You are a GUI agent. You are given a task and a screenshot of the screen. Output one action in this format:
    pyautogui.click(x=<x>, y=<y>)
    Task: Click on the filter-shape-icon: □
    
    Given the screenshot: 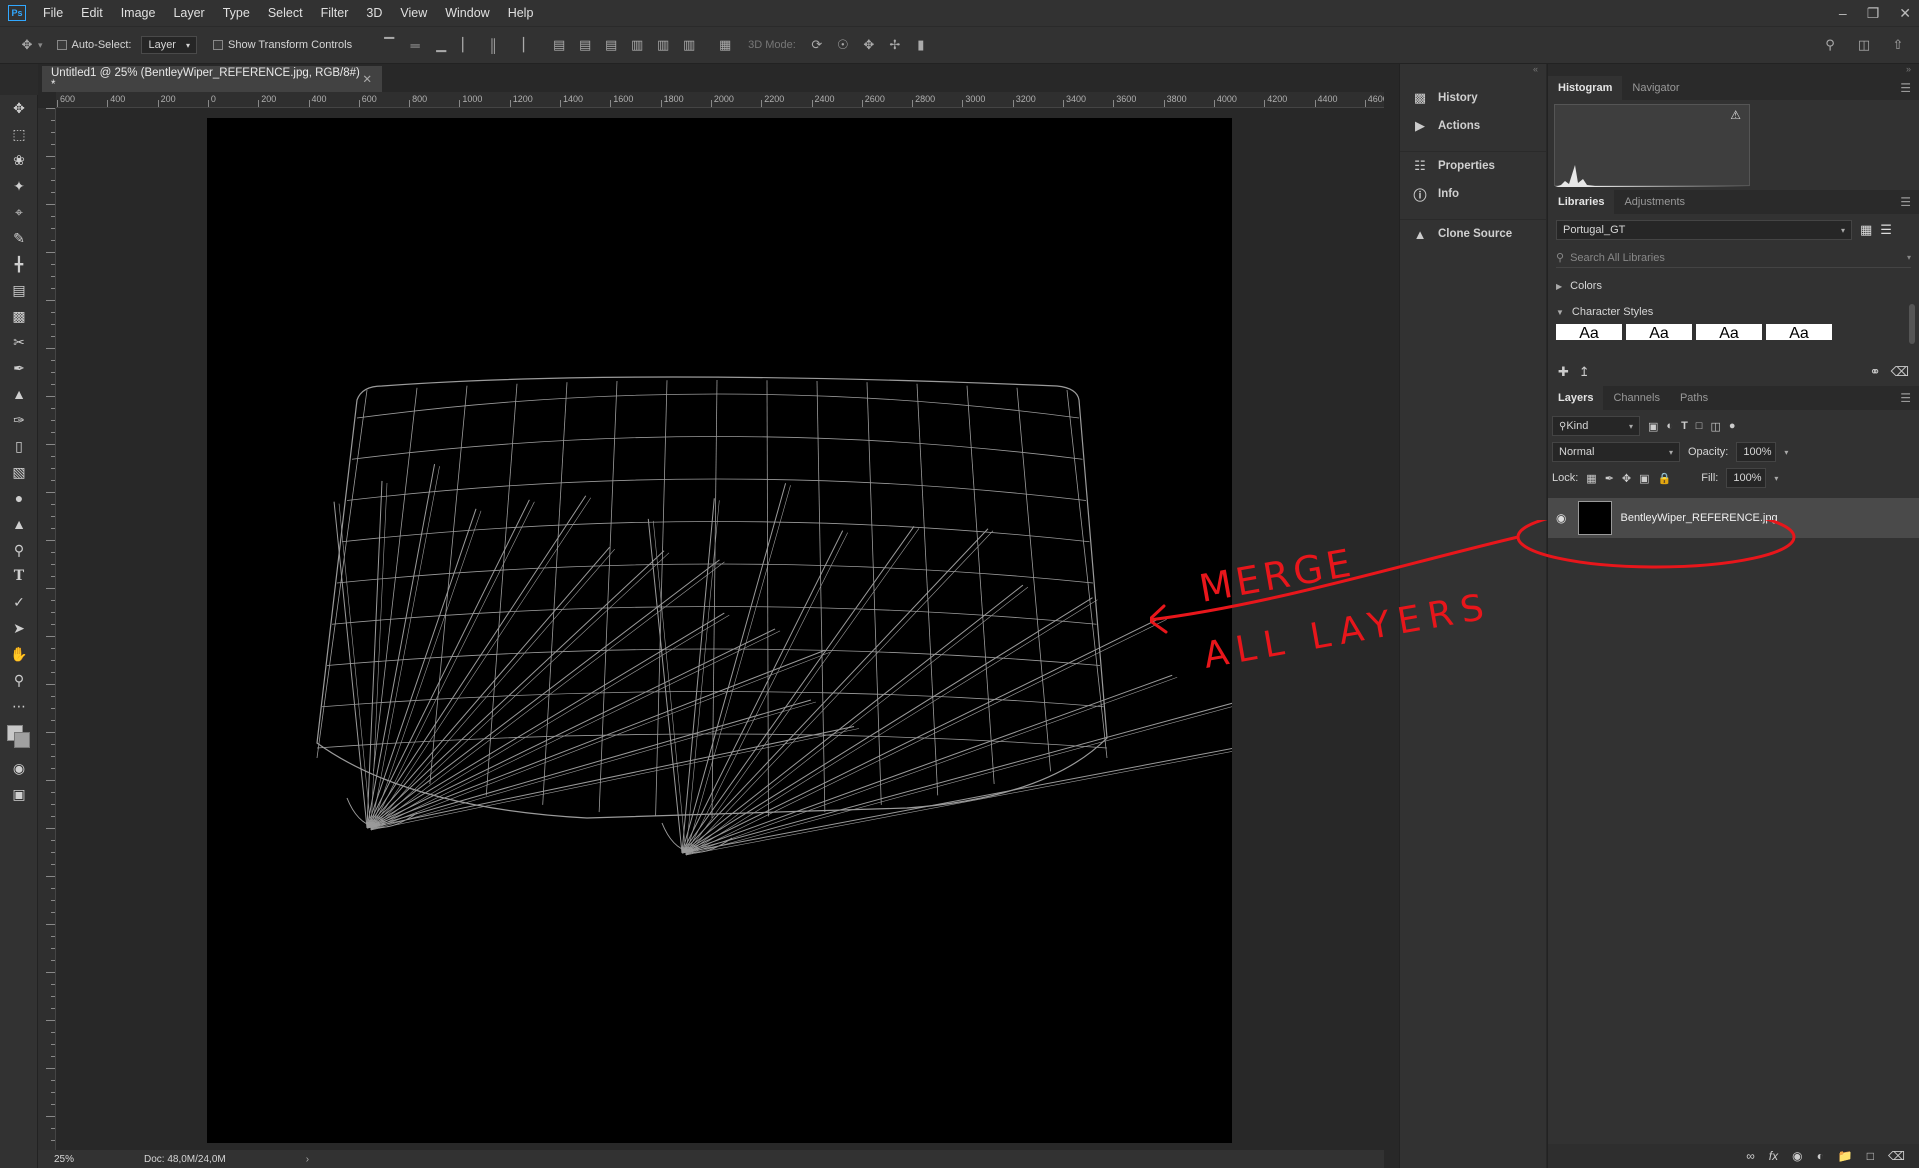 What is the action you would take?
    pyautogui.click(x=1699, y=426)
    